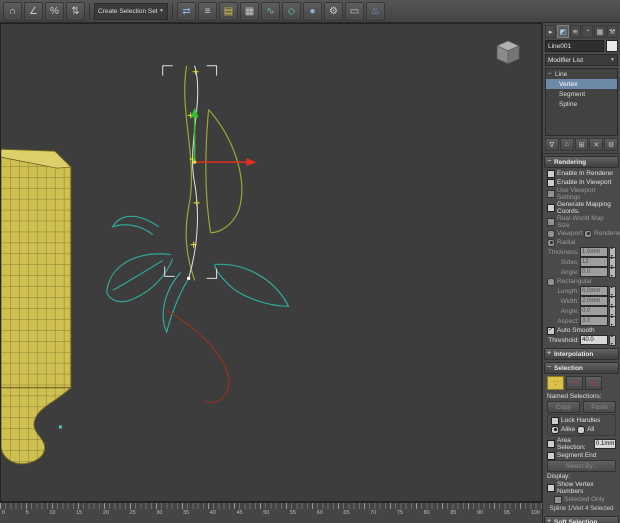 This screenshot has width=620, height=523. Describe the element at coordinates (594, 272) in the screenshot. I see `angle-radial-field: 0.0` at that location.